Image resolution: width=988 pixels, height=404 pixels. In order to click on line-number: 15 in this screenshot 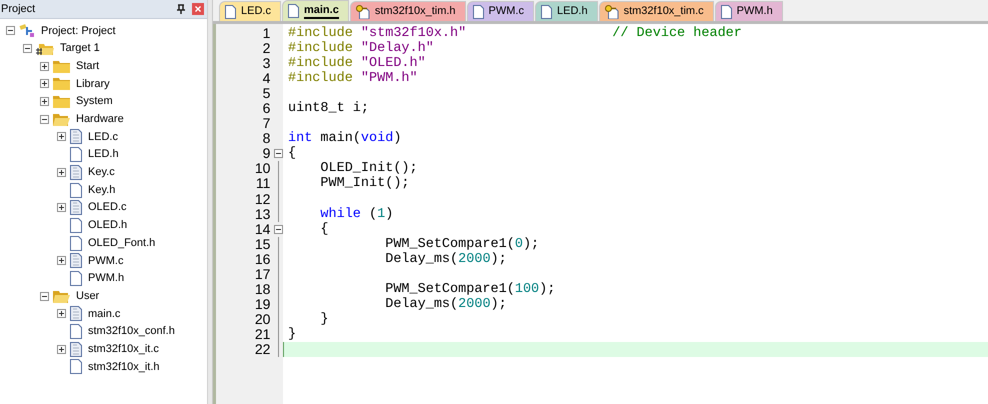, I will do `click(263, 244)`.